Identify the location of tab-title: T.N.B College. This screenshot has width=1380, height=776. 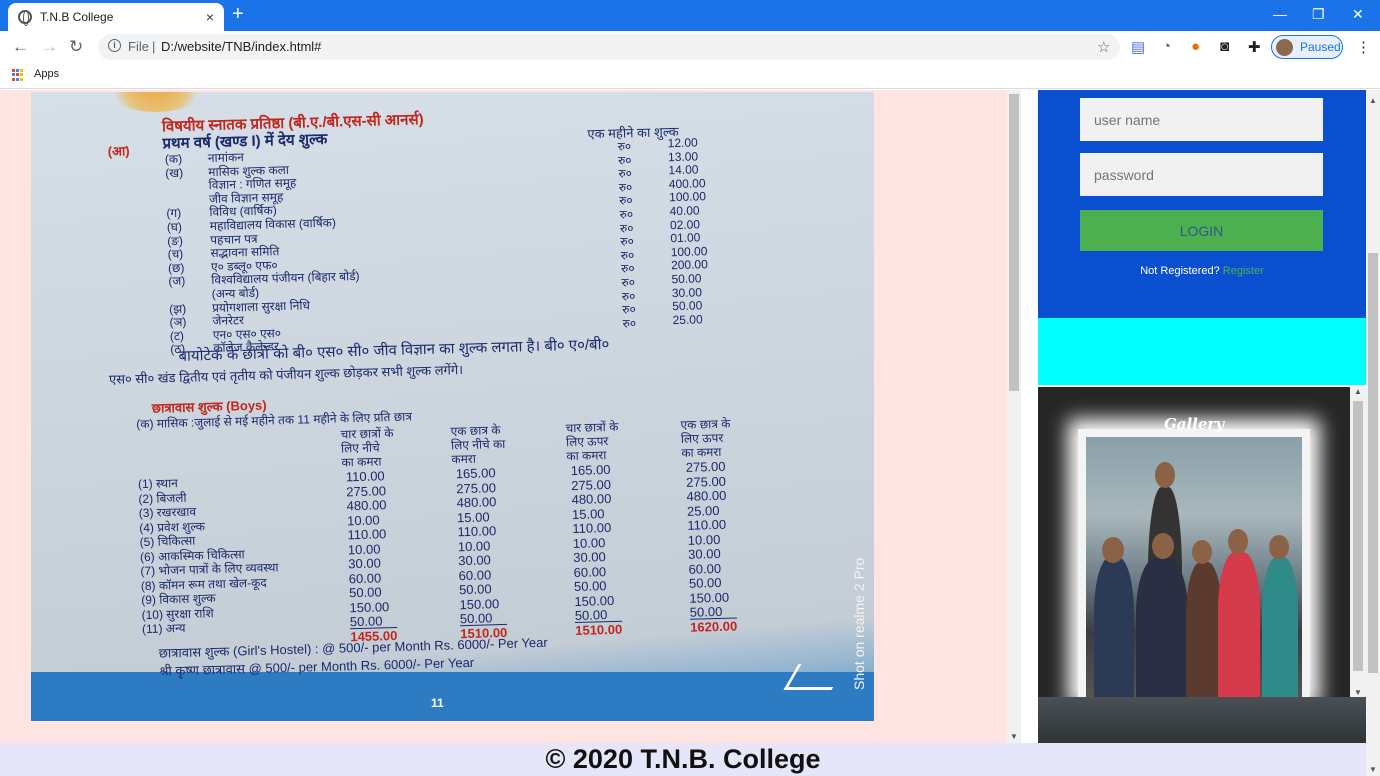
(77, 17).